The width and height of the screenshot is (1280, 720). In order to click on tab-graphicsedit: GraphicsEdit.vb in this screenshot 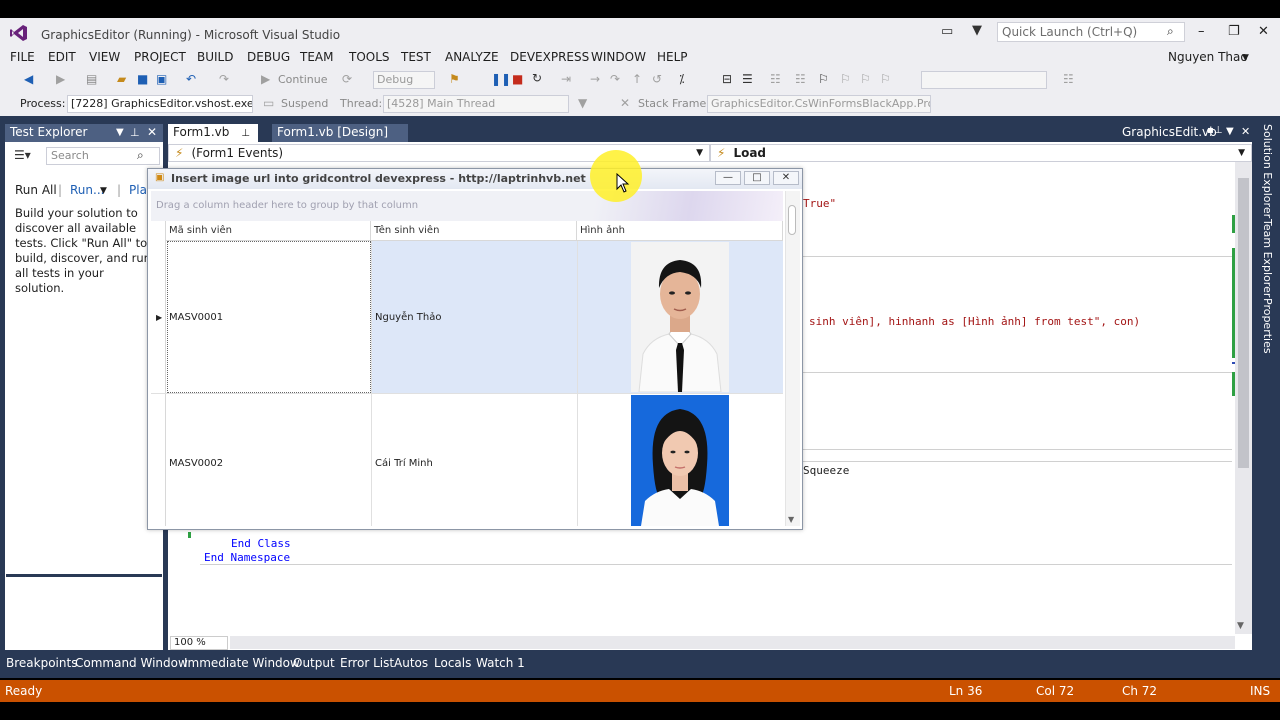, I will do `click(1169, 132)`.